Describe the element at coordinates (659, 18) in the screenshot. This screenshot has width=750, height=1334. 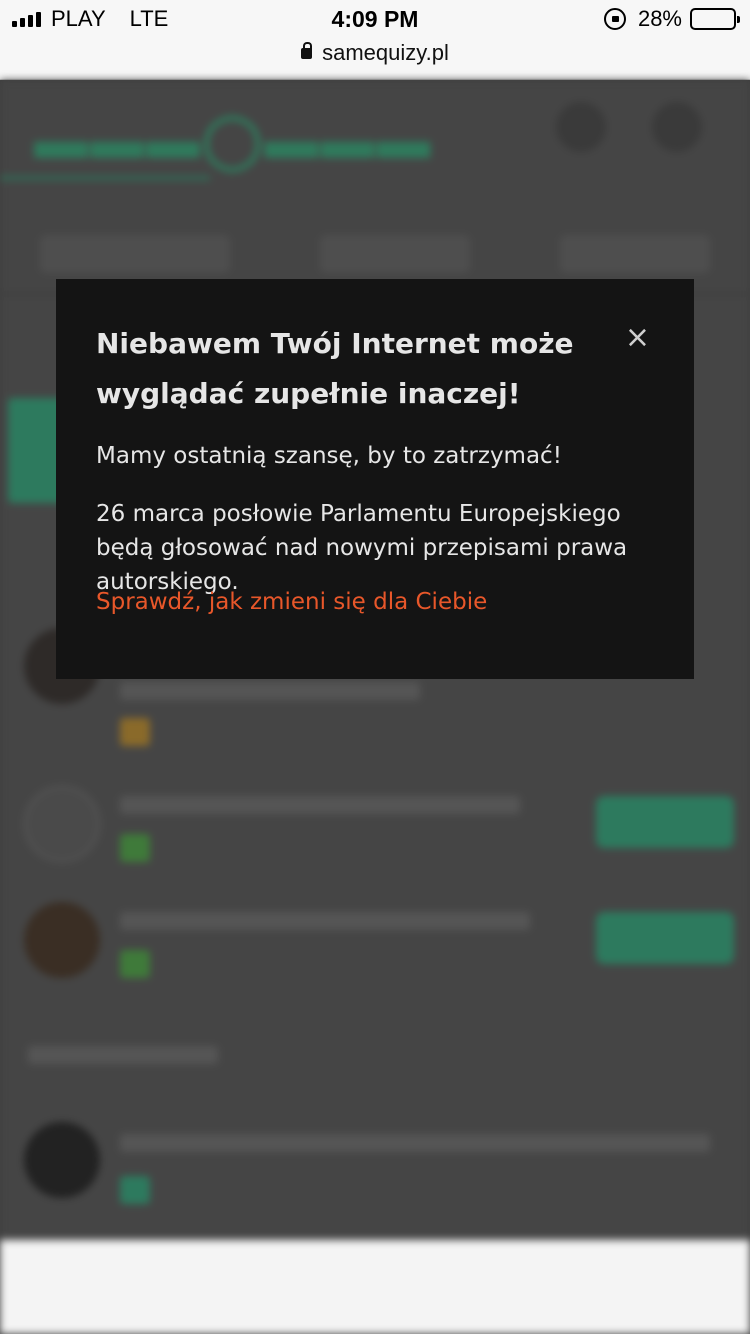
I see `battery-percent: 28%` at that location.